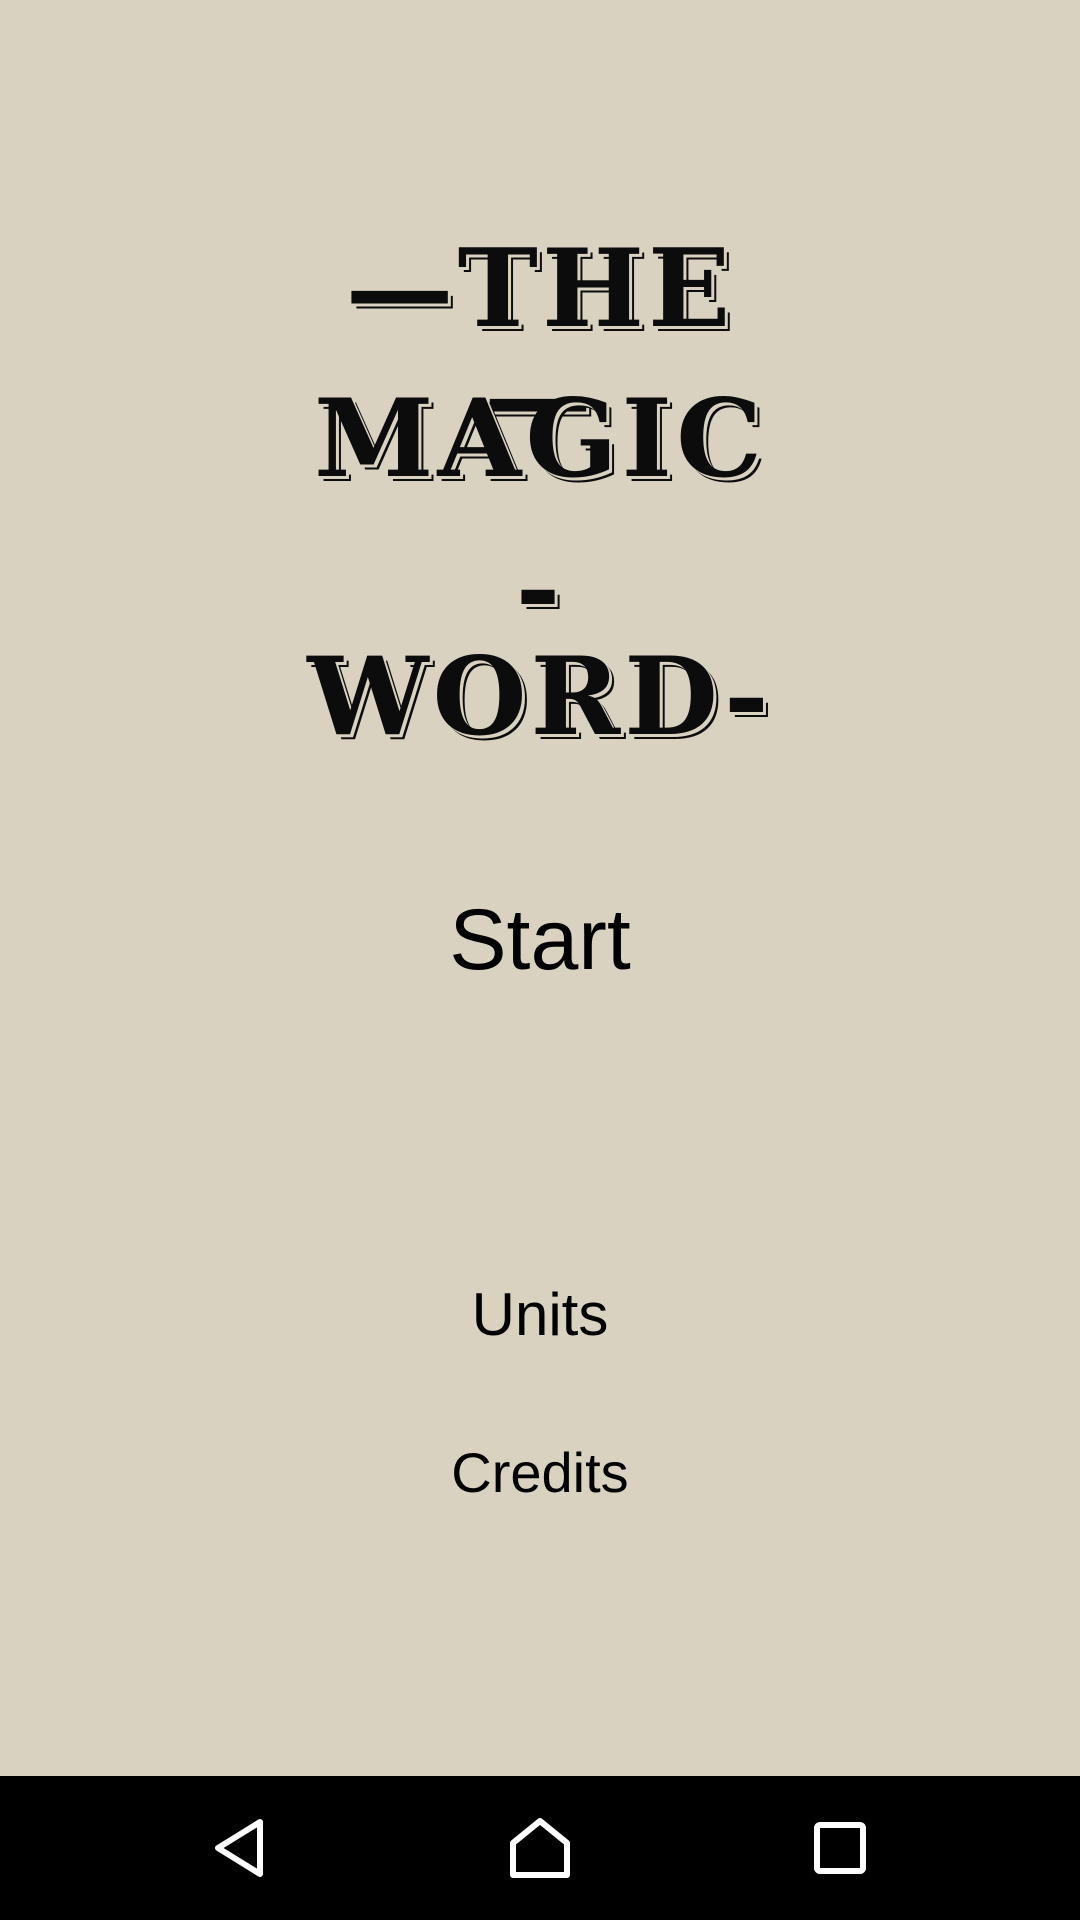  Describe the element at coordinates (540, 1315) in the screenshot. I see `units-button: Units` at that location.